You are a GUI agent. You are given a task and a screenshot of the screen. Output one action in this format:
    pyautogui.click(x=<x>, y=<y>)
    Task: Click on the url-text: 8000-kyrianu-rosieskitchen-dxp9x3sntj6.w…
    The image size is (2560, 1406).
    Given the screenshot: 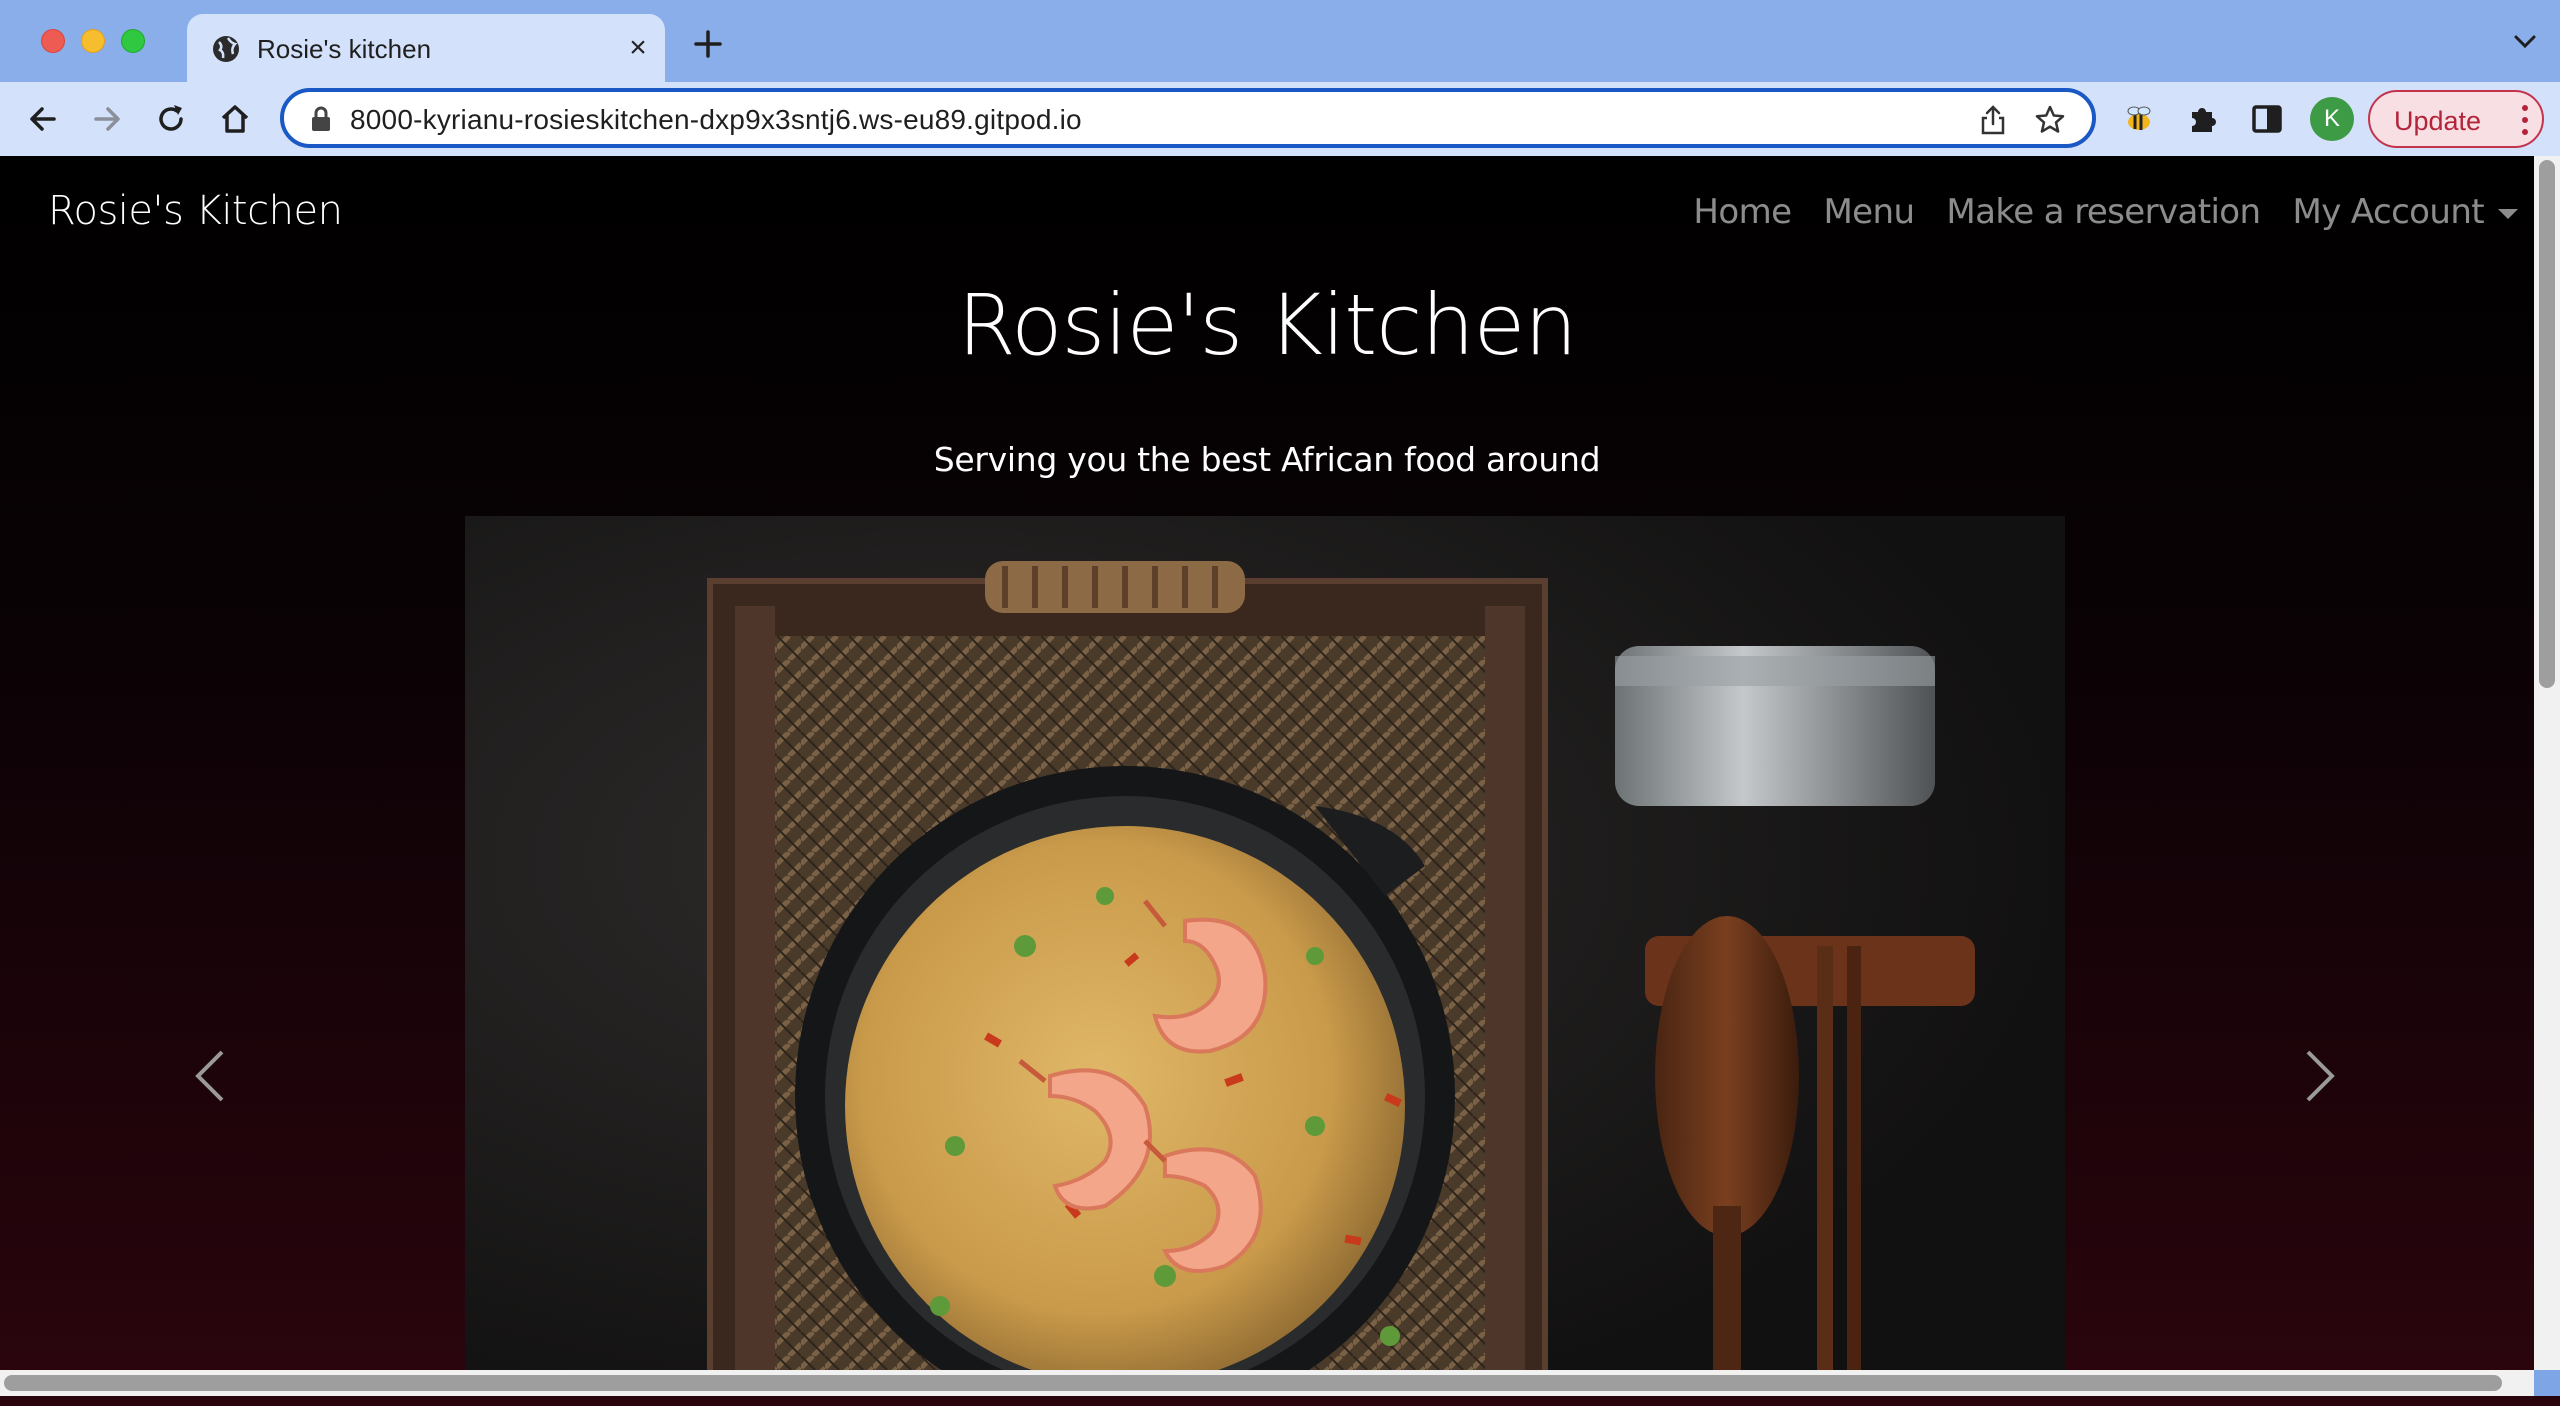 What is the action you would take?
    pyautogui.click(x=716, y=120)
    